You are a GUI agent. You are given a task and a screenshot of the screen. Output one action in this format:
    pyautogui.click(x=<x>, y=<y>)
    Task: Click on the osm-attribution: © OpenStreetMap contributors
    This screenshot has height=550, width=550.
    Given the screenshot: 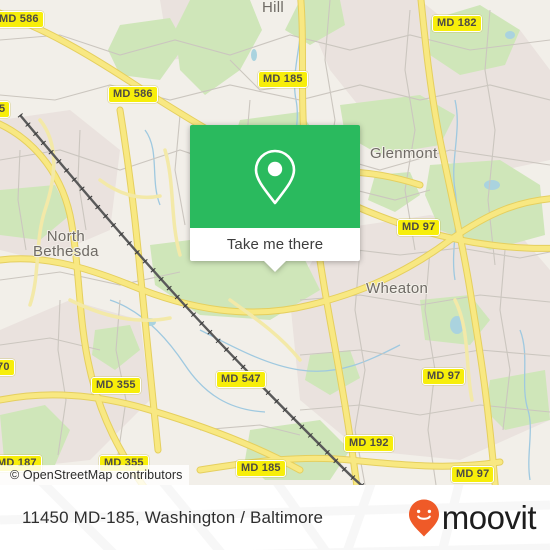 What is the action you would take?
    pyautogui.click(x=94, y=475)
    